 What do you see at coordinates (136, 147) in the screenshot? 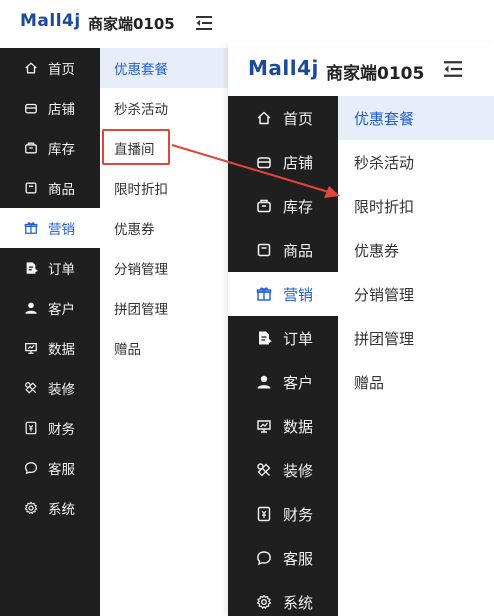
I see `highlight-box` at bounding box center [136, 147].